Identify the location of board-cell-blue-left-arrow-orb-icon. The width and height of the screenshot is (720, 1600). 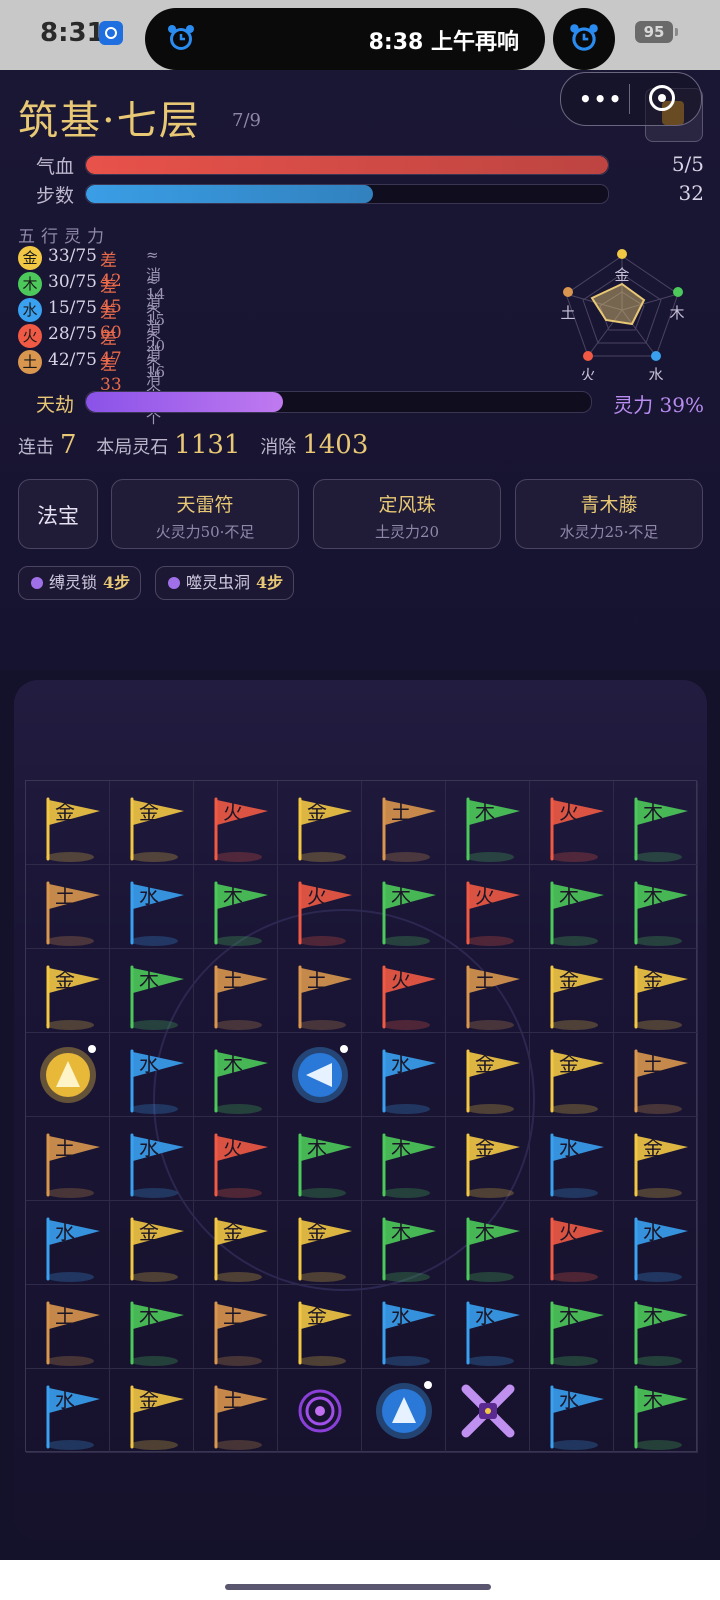
(320, 1075).